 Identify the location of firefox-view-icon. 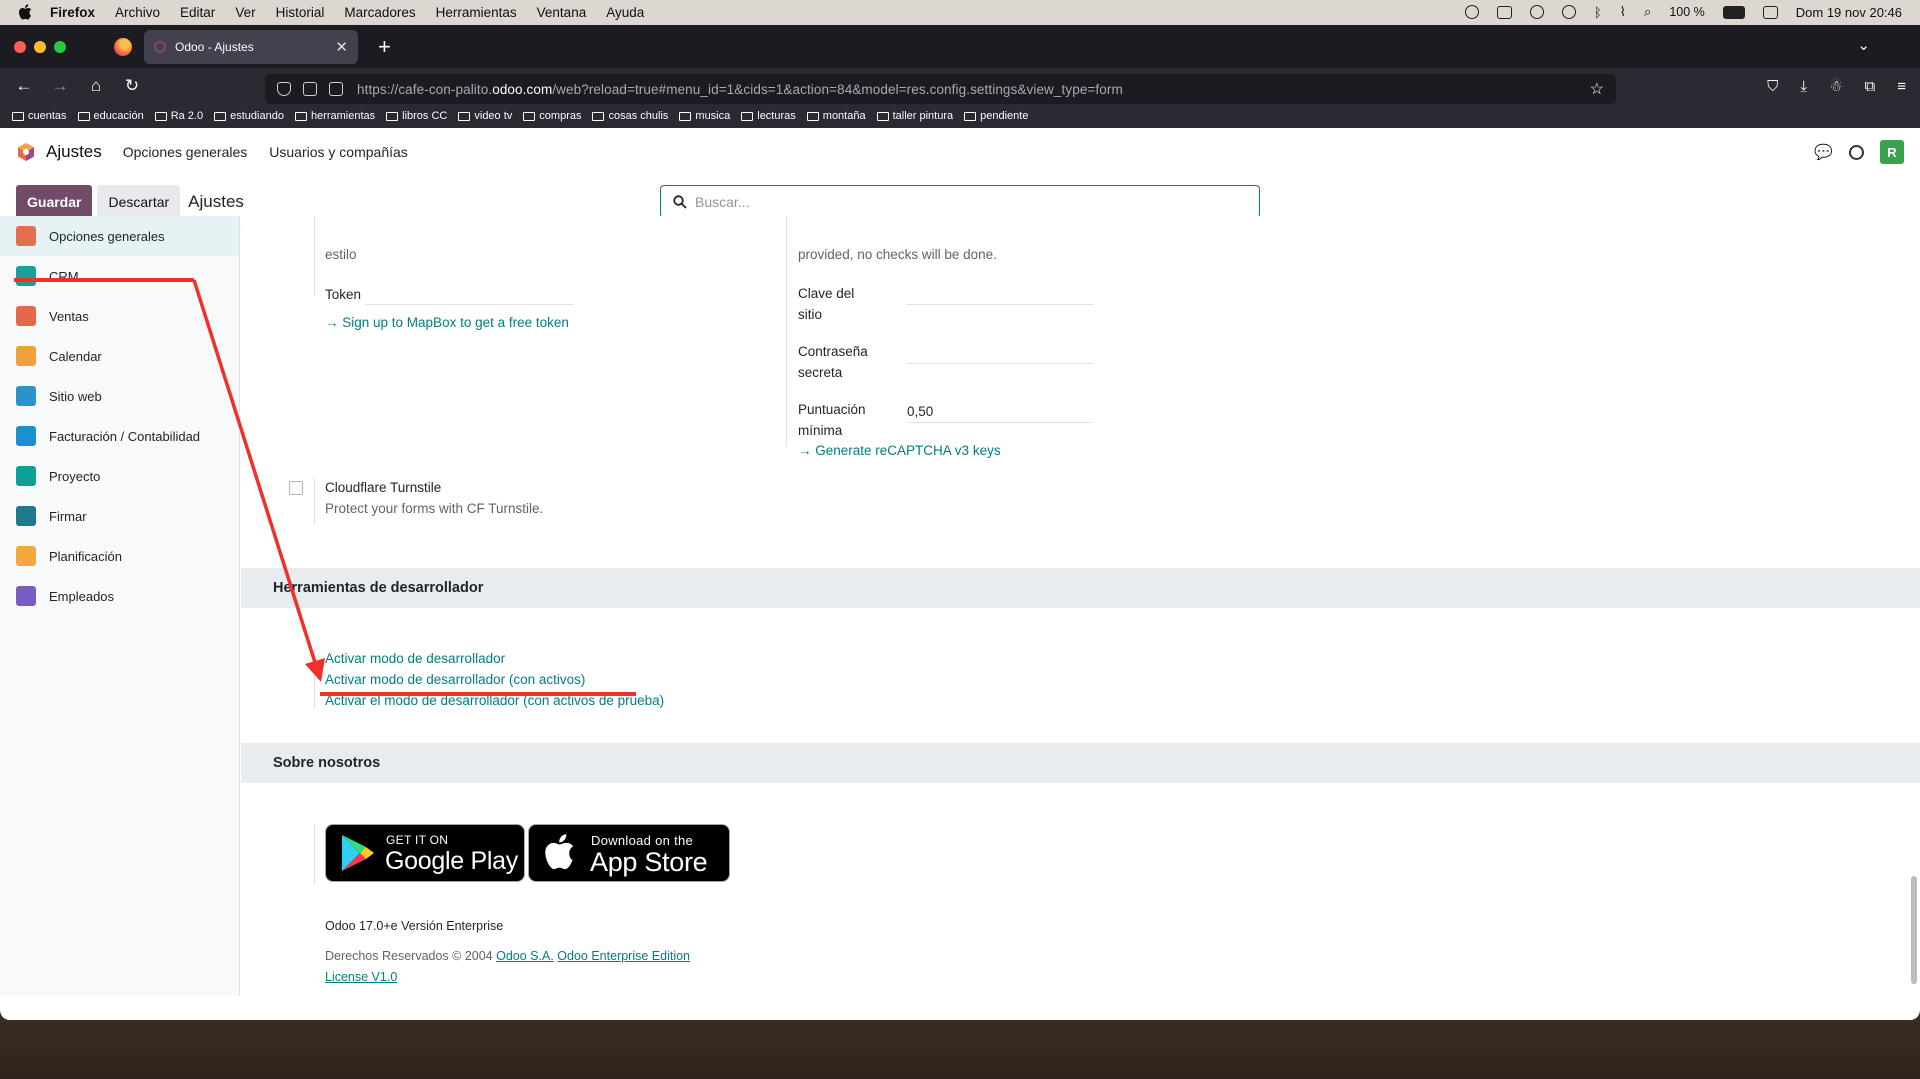
(123, 46).